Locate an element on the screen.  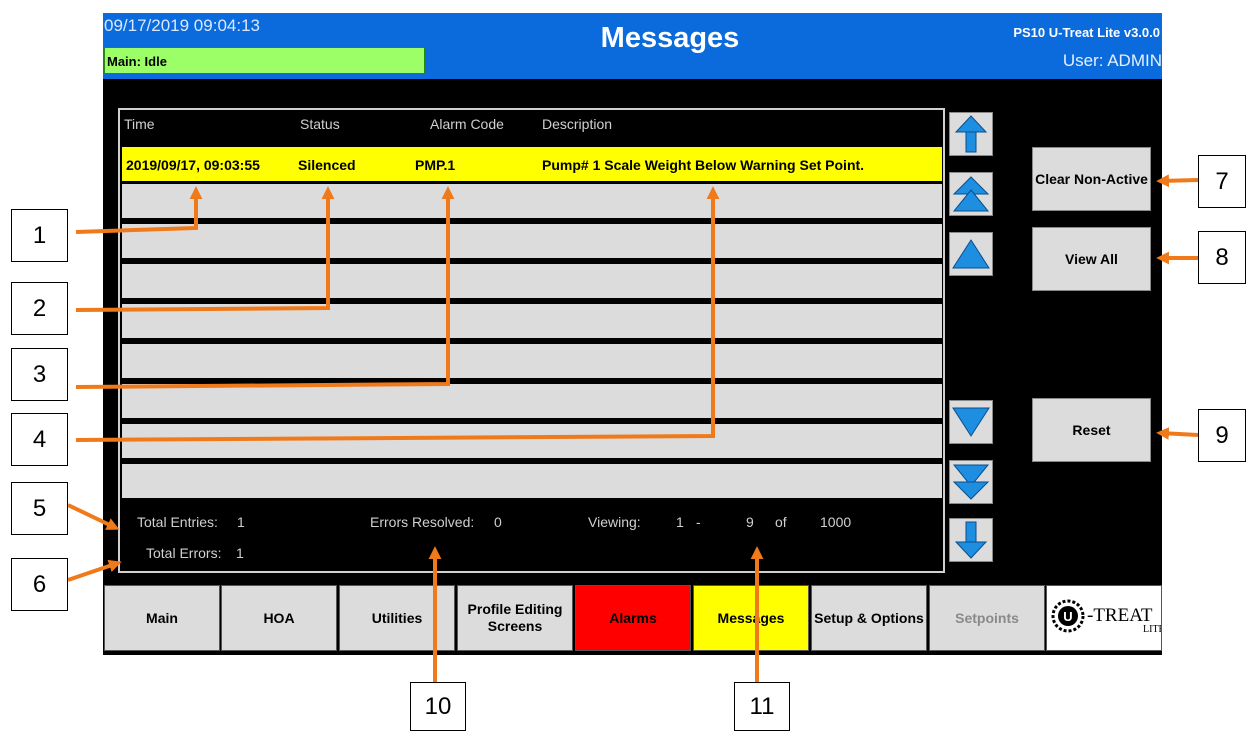
callout-2: 2 is located at coordinates (39, 308).